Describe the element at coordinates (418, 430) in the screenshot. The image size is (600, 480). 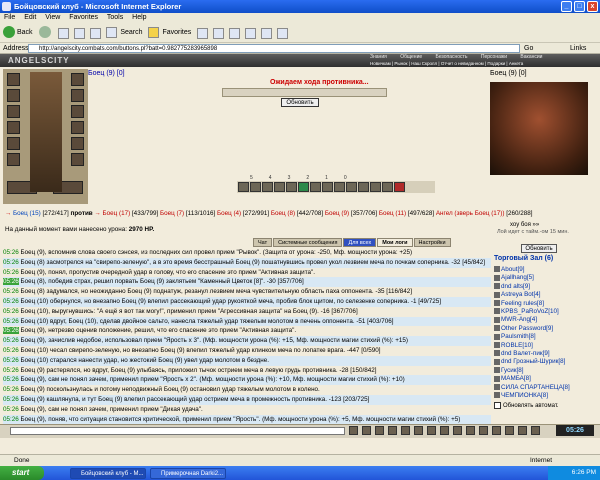
I see `scroll-icon` at that location.